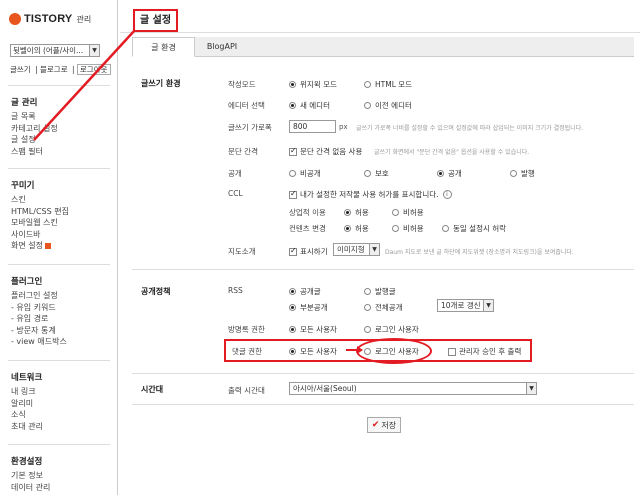 The width and height of the screenshot is (640, 495). What do you see at coordinates (54, 69) in the screenshot?
I see `go-blog-link: 블로그로` at bounding box center [54, 69].